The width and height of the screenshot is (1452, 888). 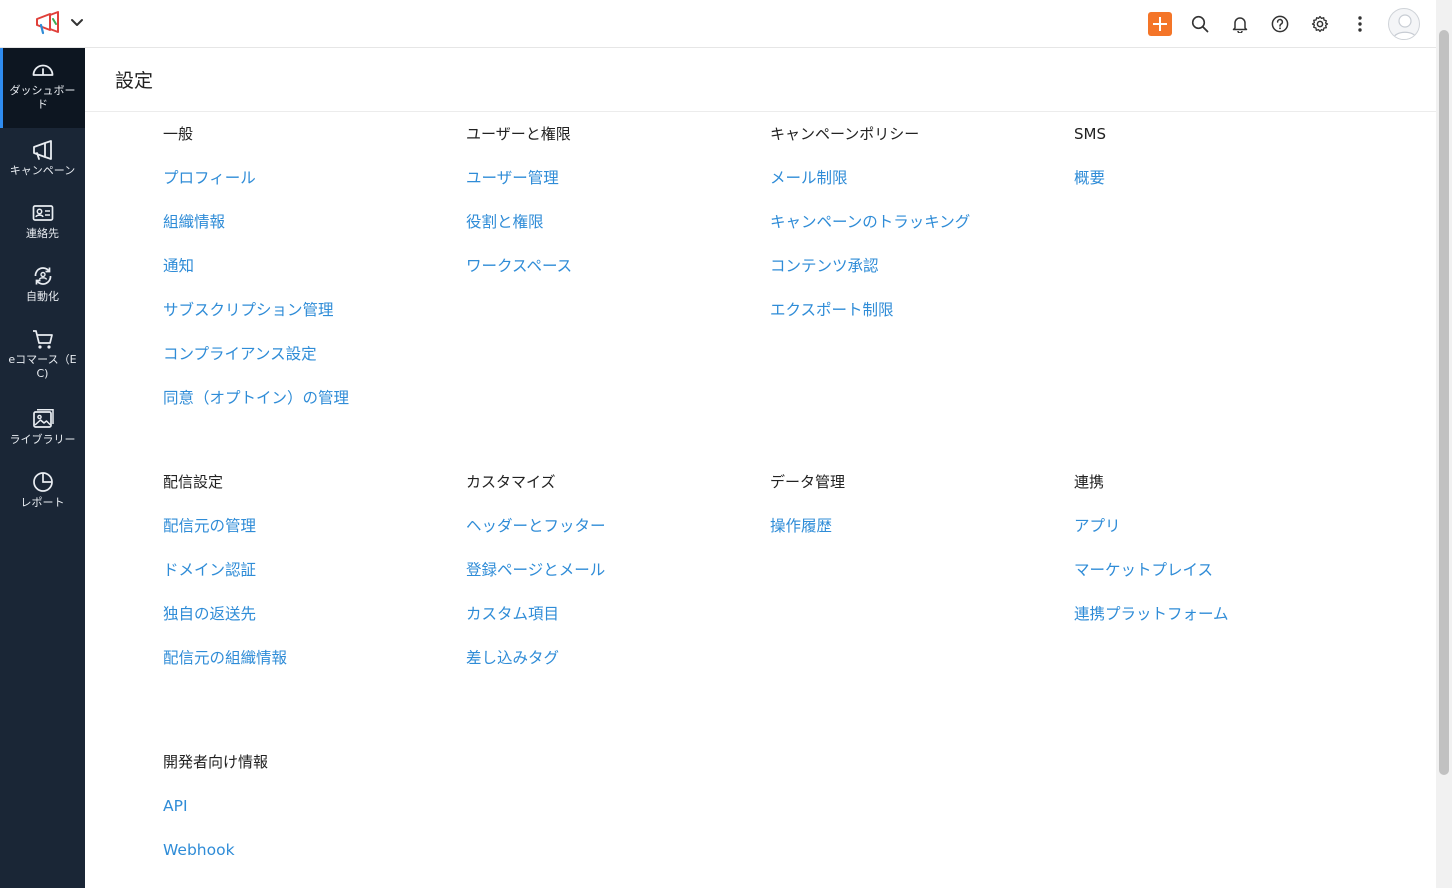 What do you see at coordinates (1089, 482) in the screenshot?
I see `group-title: 連携` at bounding box center [1089, 482].